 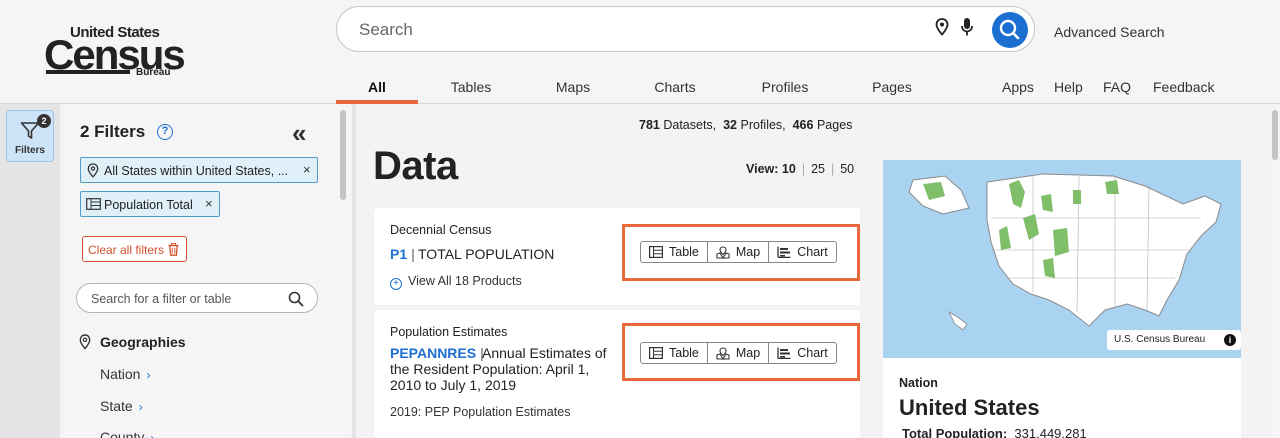 What do you see at coordinates (93, 204) in the screenshot?
I see `table-icon` at bounding box center [93, 204].